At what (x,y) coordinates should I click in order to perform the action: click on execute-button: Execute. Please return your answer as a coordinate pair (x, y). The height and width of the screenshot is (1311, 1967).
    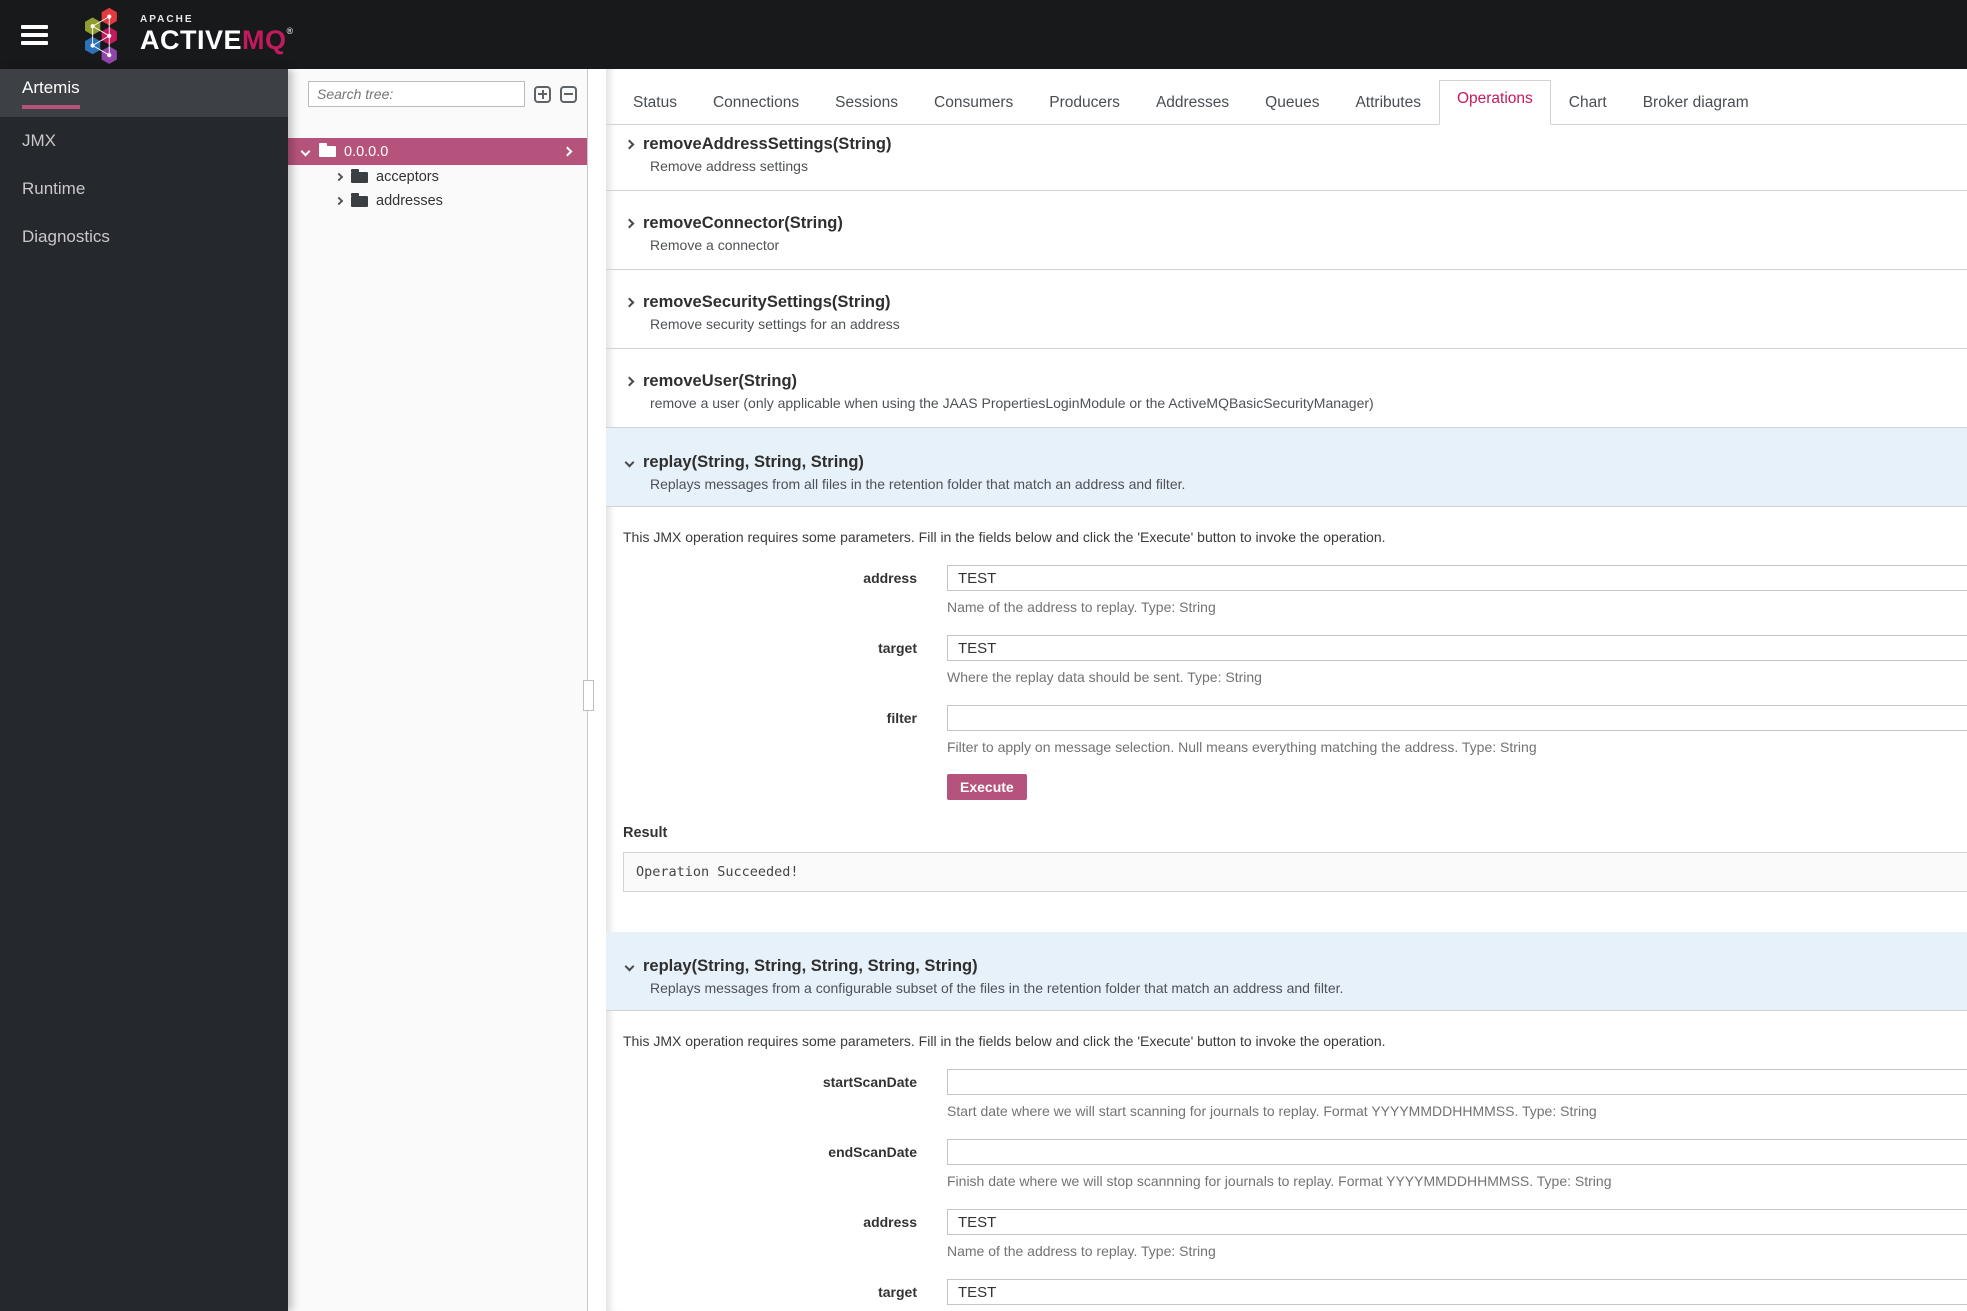
    Looking at the image, I should click on (987, 787).